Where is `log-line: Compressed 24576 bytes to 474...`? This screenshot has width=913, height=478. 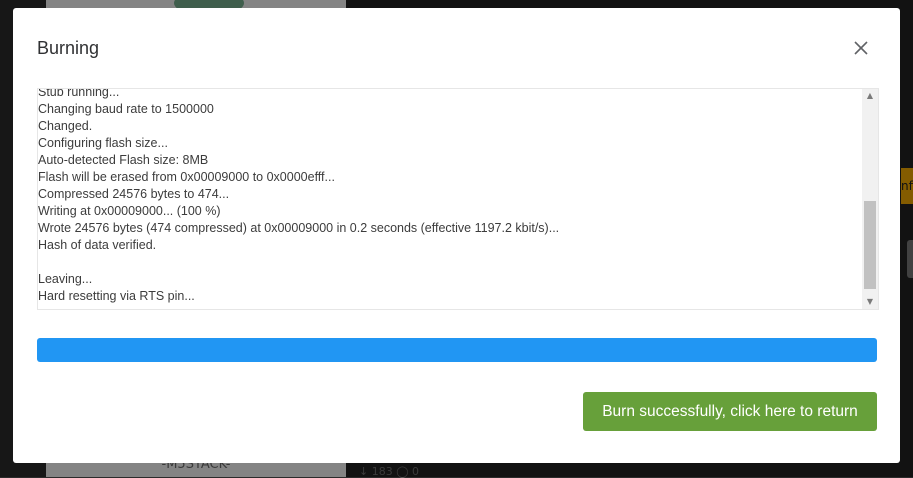
log-line: Compressed 24576 bytes to 474... is located at coordinates (134, 194).